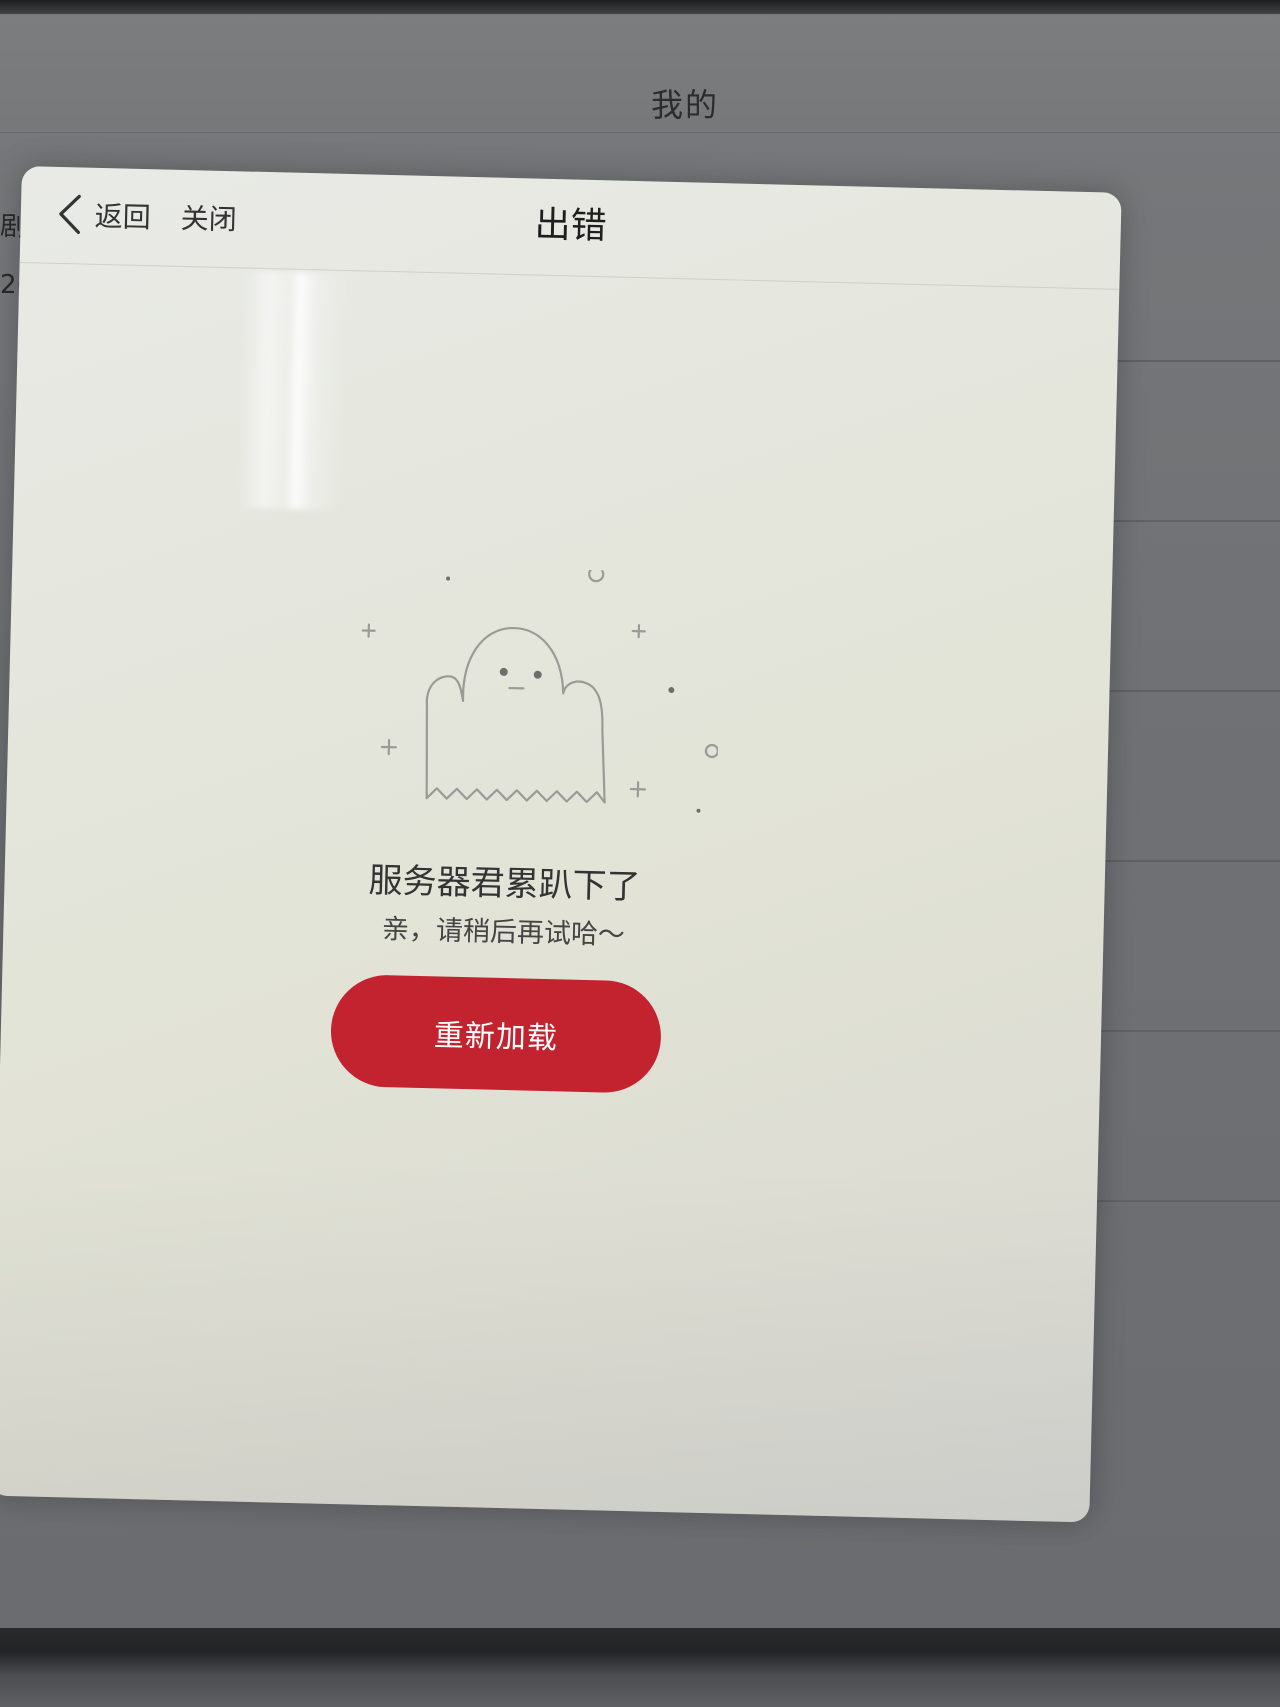 Image resolution: width=1280 pixels, height=1707 pixels. I want to click on ghost-icon, so click(529, 698).